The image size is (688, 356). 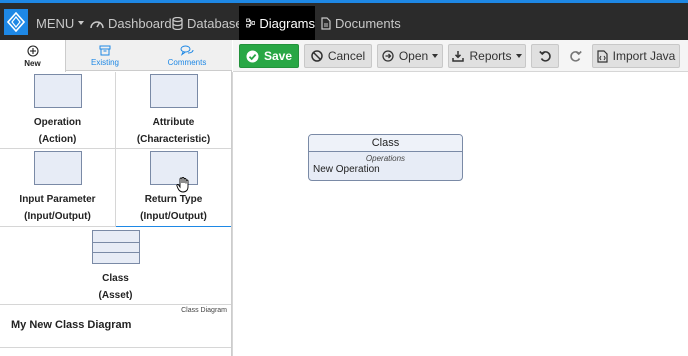 What do you see at coordinates (278, 56) in the screenshot?
I see `button-label: Save` at bounding box center [278, 56].